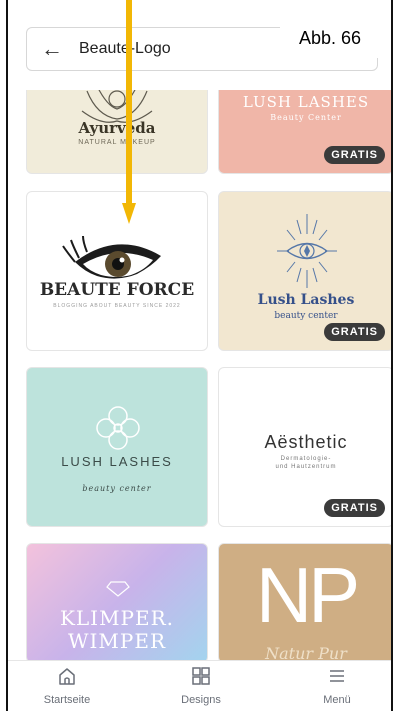  I want to click on template-card-natur-pur: NP Natur Pur, so click(304, 603).